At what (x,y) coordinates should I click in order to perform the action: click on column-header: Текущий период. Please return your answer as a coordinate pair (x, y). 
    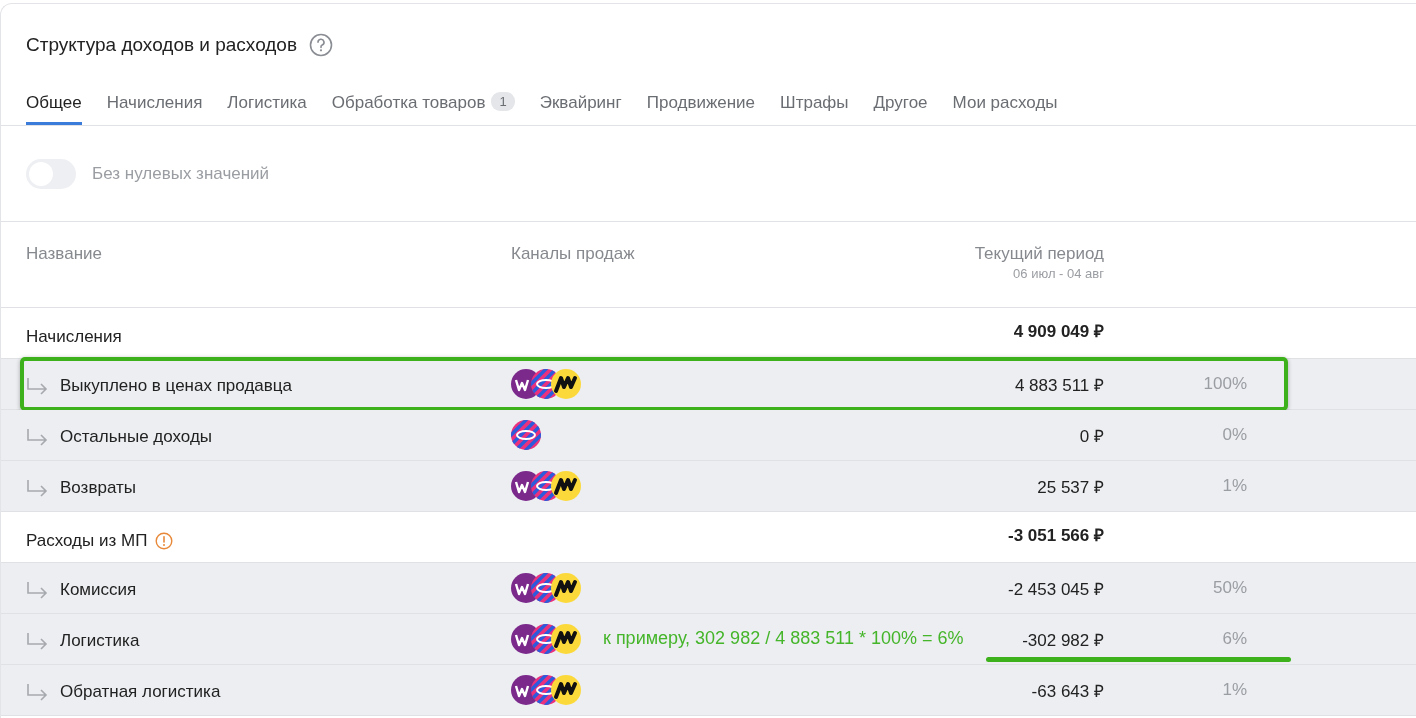
    Looking at the image, I should click on (1038, 254).